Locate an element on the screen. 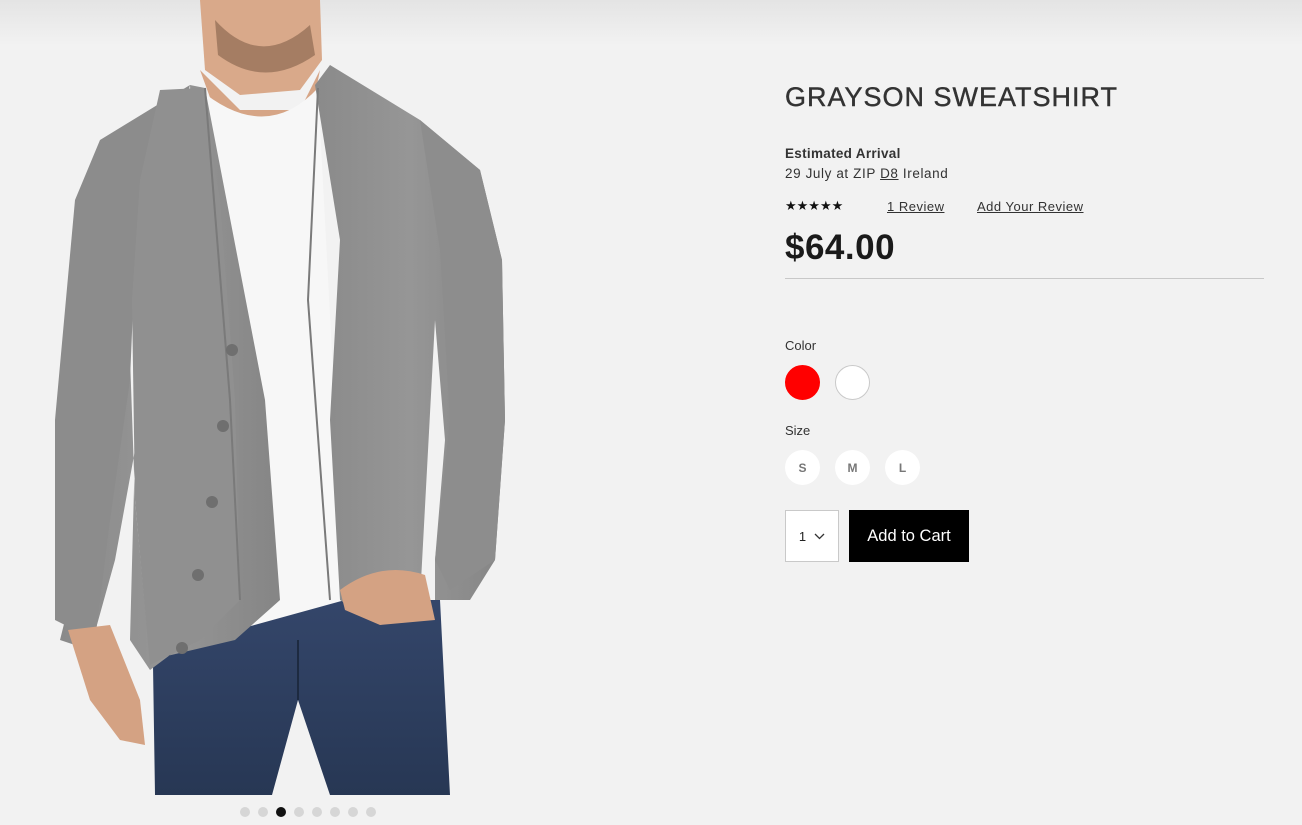 Image resolution: width=1302 pixels, height=825 pixels. price-divider is located at coordinates (1024, 278).